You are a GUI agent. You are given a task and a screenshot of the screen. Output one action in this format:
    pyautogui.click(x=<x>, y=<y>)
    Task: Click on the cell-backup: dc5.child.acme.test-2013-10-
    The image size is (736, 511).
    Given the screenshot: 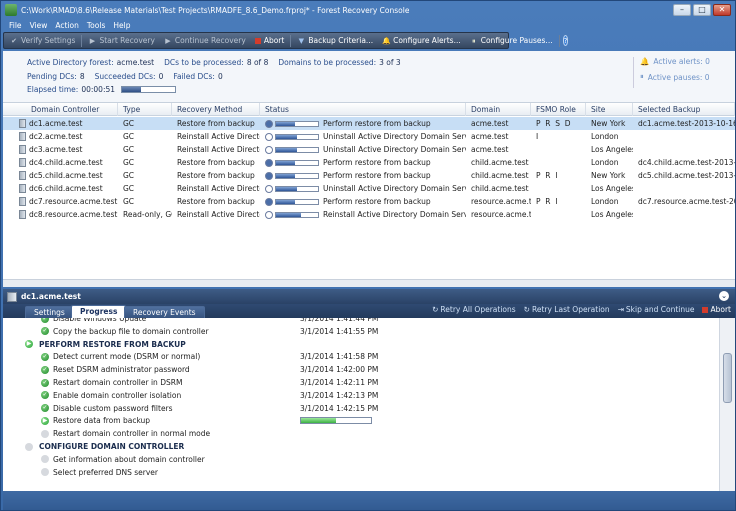 What is the action you would take?
    pyautogui.click(x=686, y=175)
    